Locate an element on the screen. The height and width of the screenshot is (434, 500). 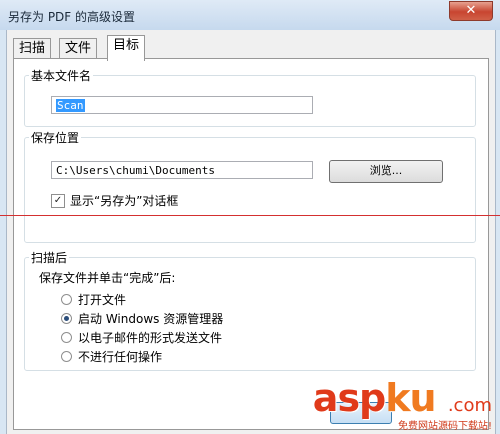
red-divider-line is located at coordinates (250, 215).